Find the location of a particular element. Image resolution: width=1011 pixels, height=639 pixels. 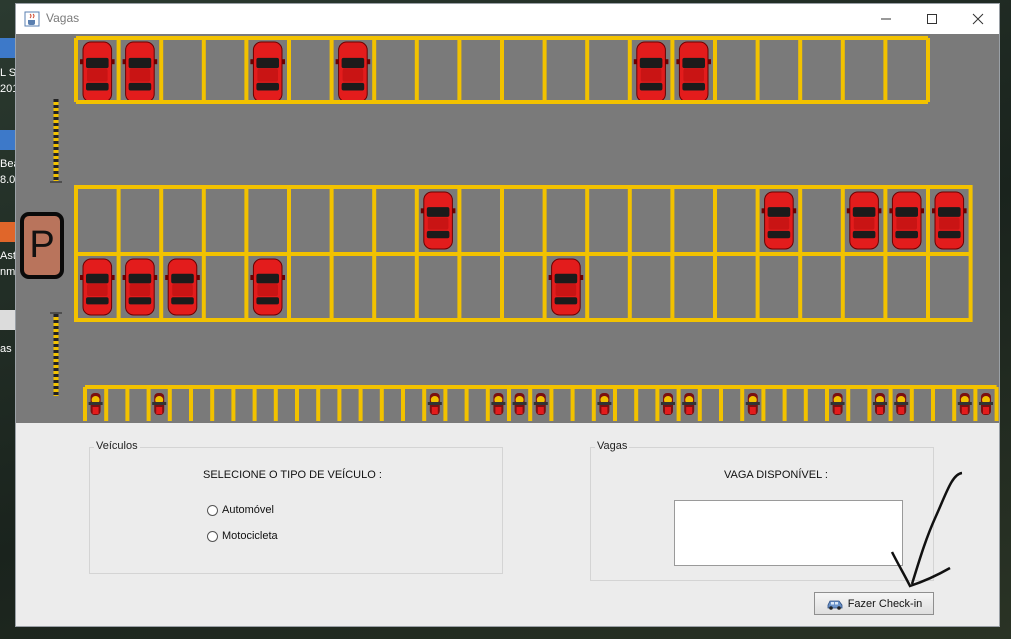

radio-motocicleta: Motocicleta is located at coordinates (242, 536).